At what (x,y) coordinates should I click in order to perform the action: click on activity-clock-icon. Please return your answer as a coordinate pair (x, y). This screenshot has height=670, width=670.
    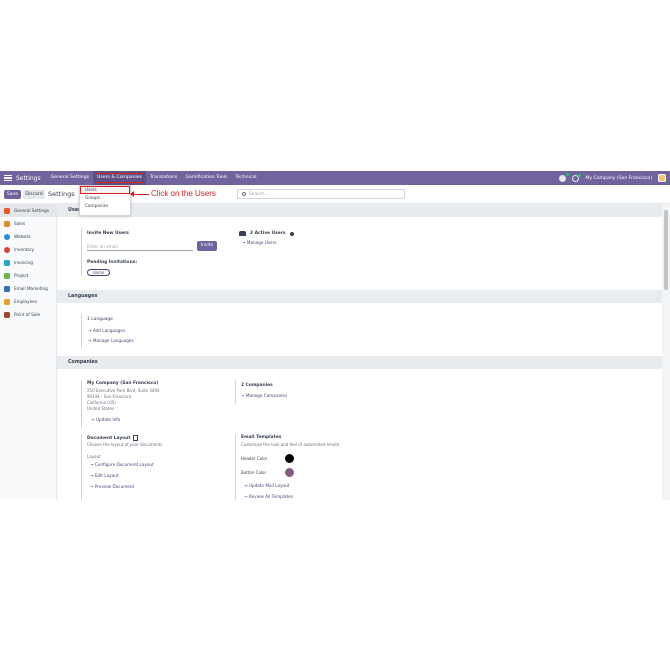
    Looking at the image, I should click on (577, 177).